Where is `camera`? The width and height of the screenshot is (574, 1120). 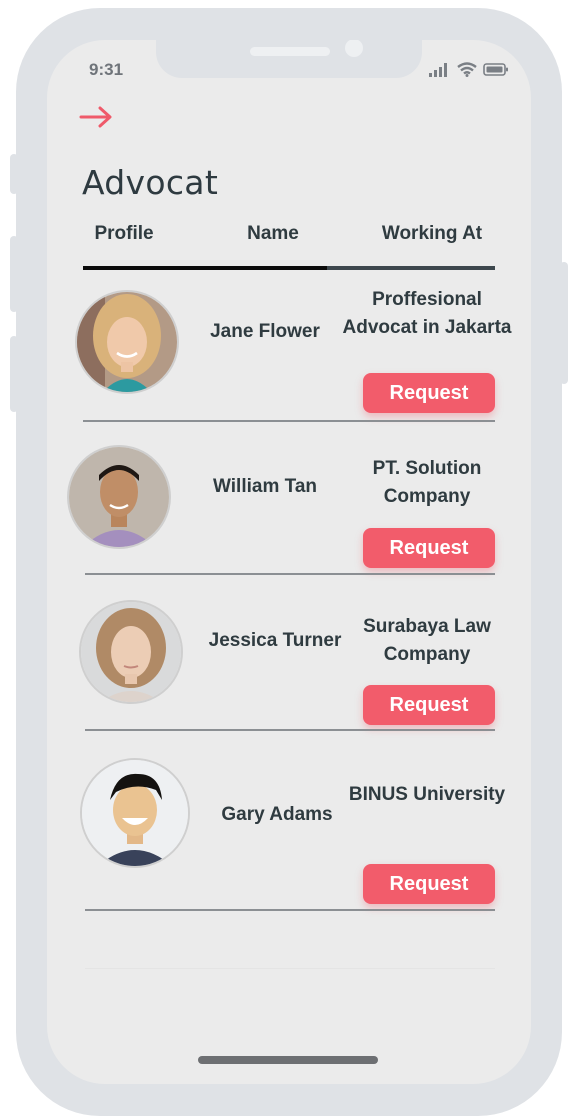
camera is located at coordinates (354, 48).